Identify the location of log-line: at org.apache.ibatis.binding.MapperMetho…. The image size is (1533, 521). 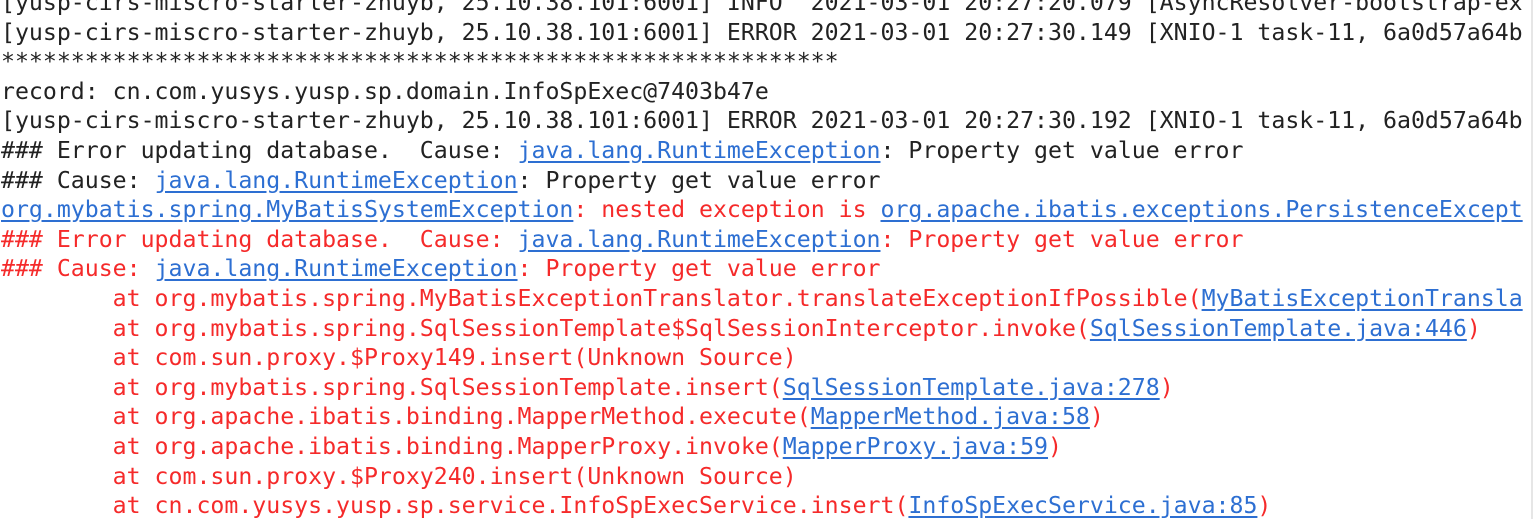
(767, 417).